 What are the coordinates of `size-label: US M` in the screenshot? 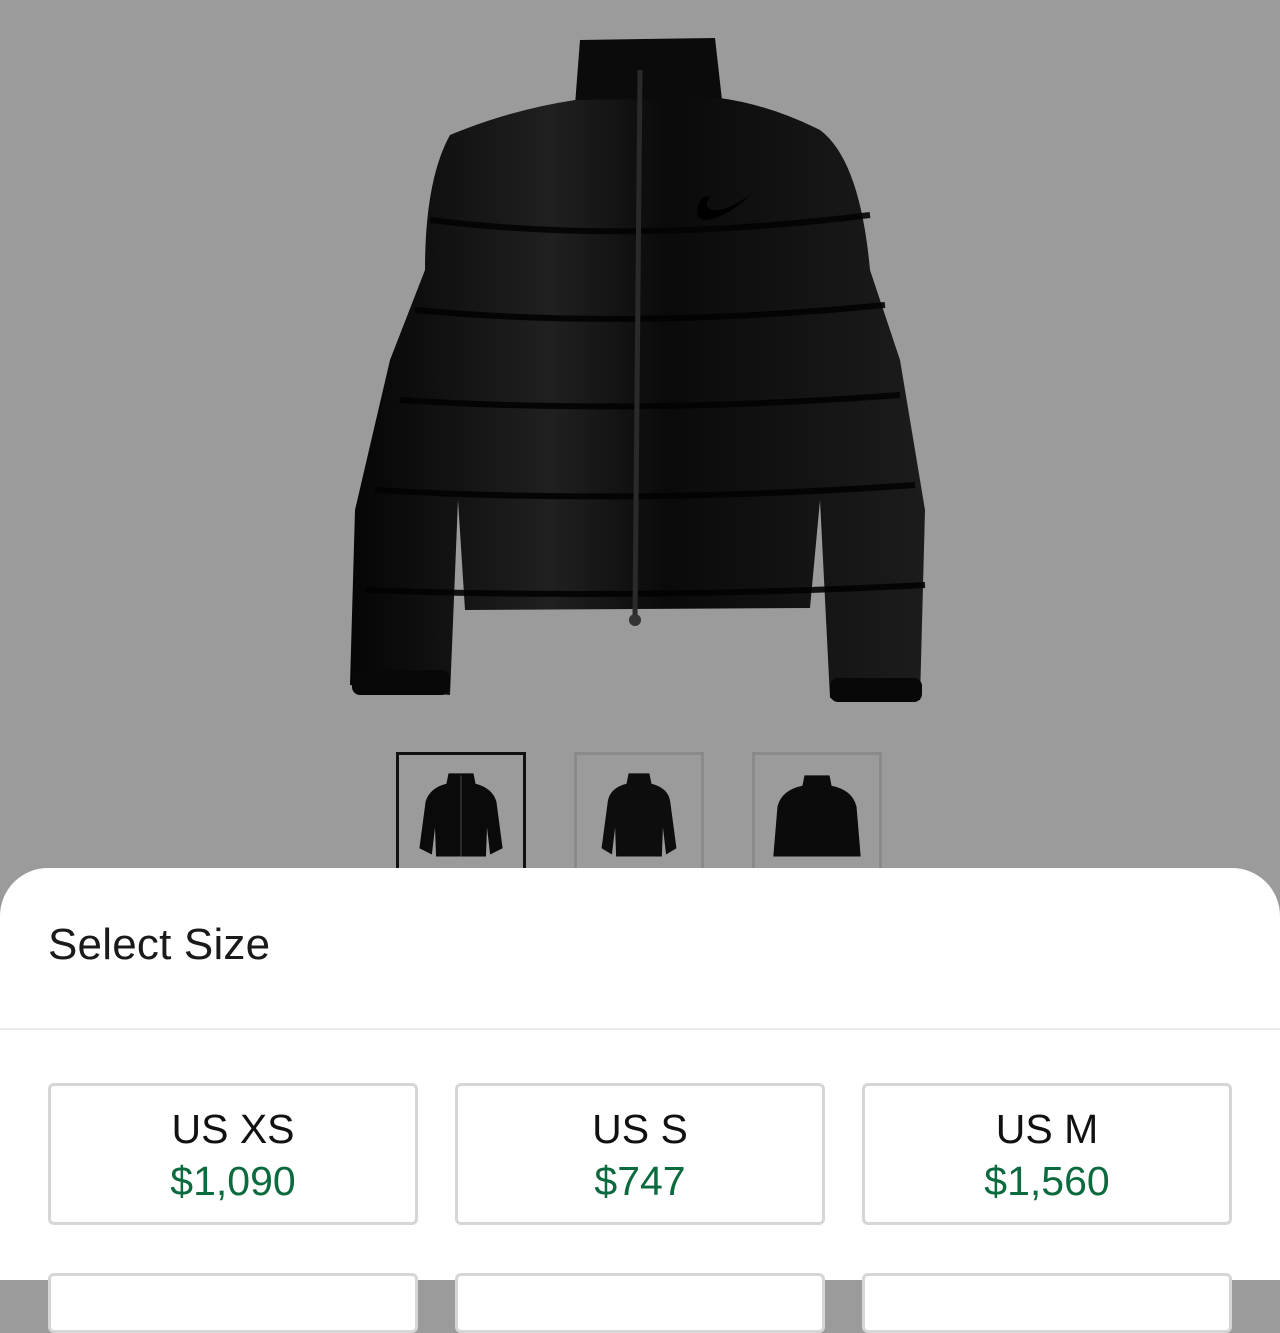 It's located at (1047, 1129).